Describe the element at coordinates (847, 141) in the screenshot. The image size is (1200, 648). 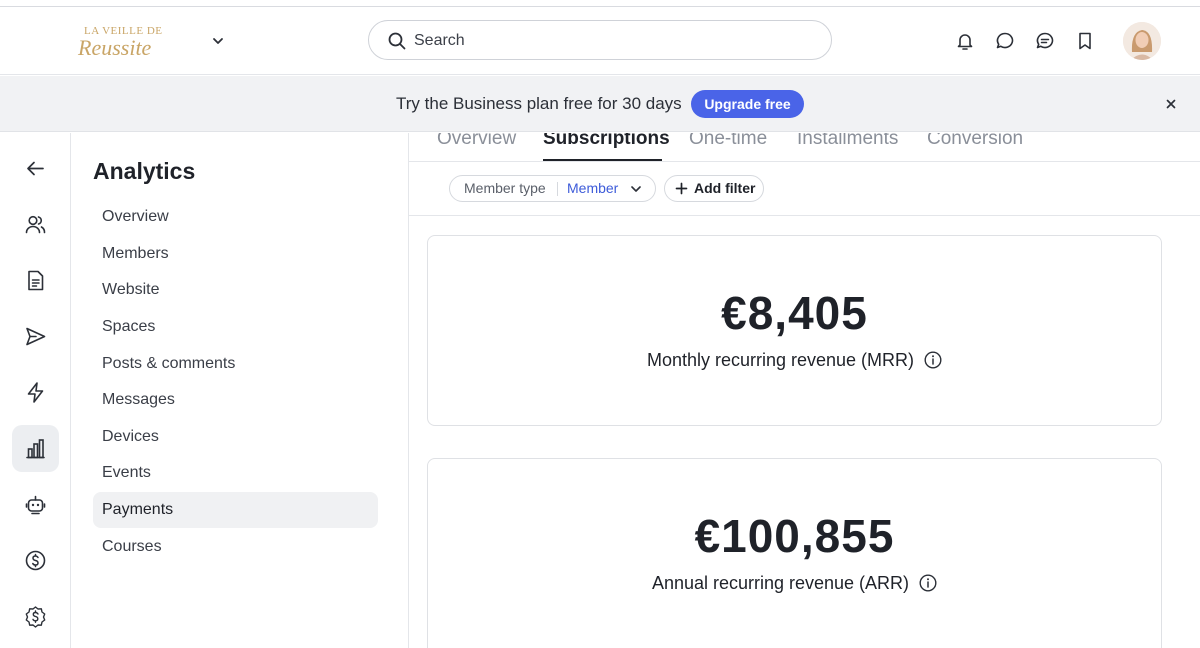
I see `tab-installments: Installments` at that location.